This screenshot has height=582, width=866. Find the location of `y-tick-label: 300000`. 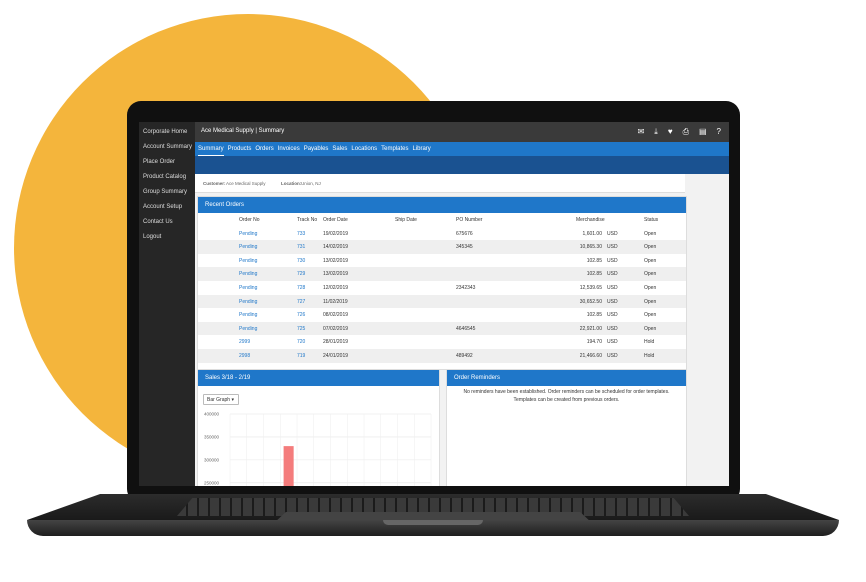

y-tick-label: 300000 is located at coordinates (212, 459).